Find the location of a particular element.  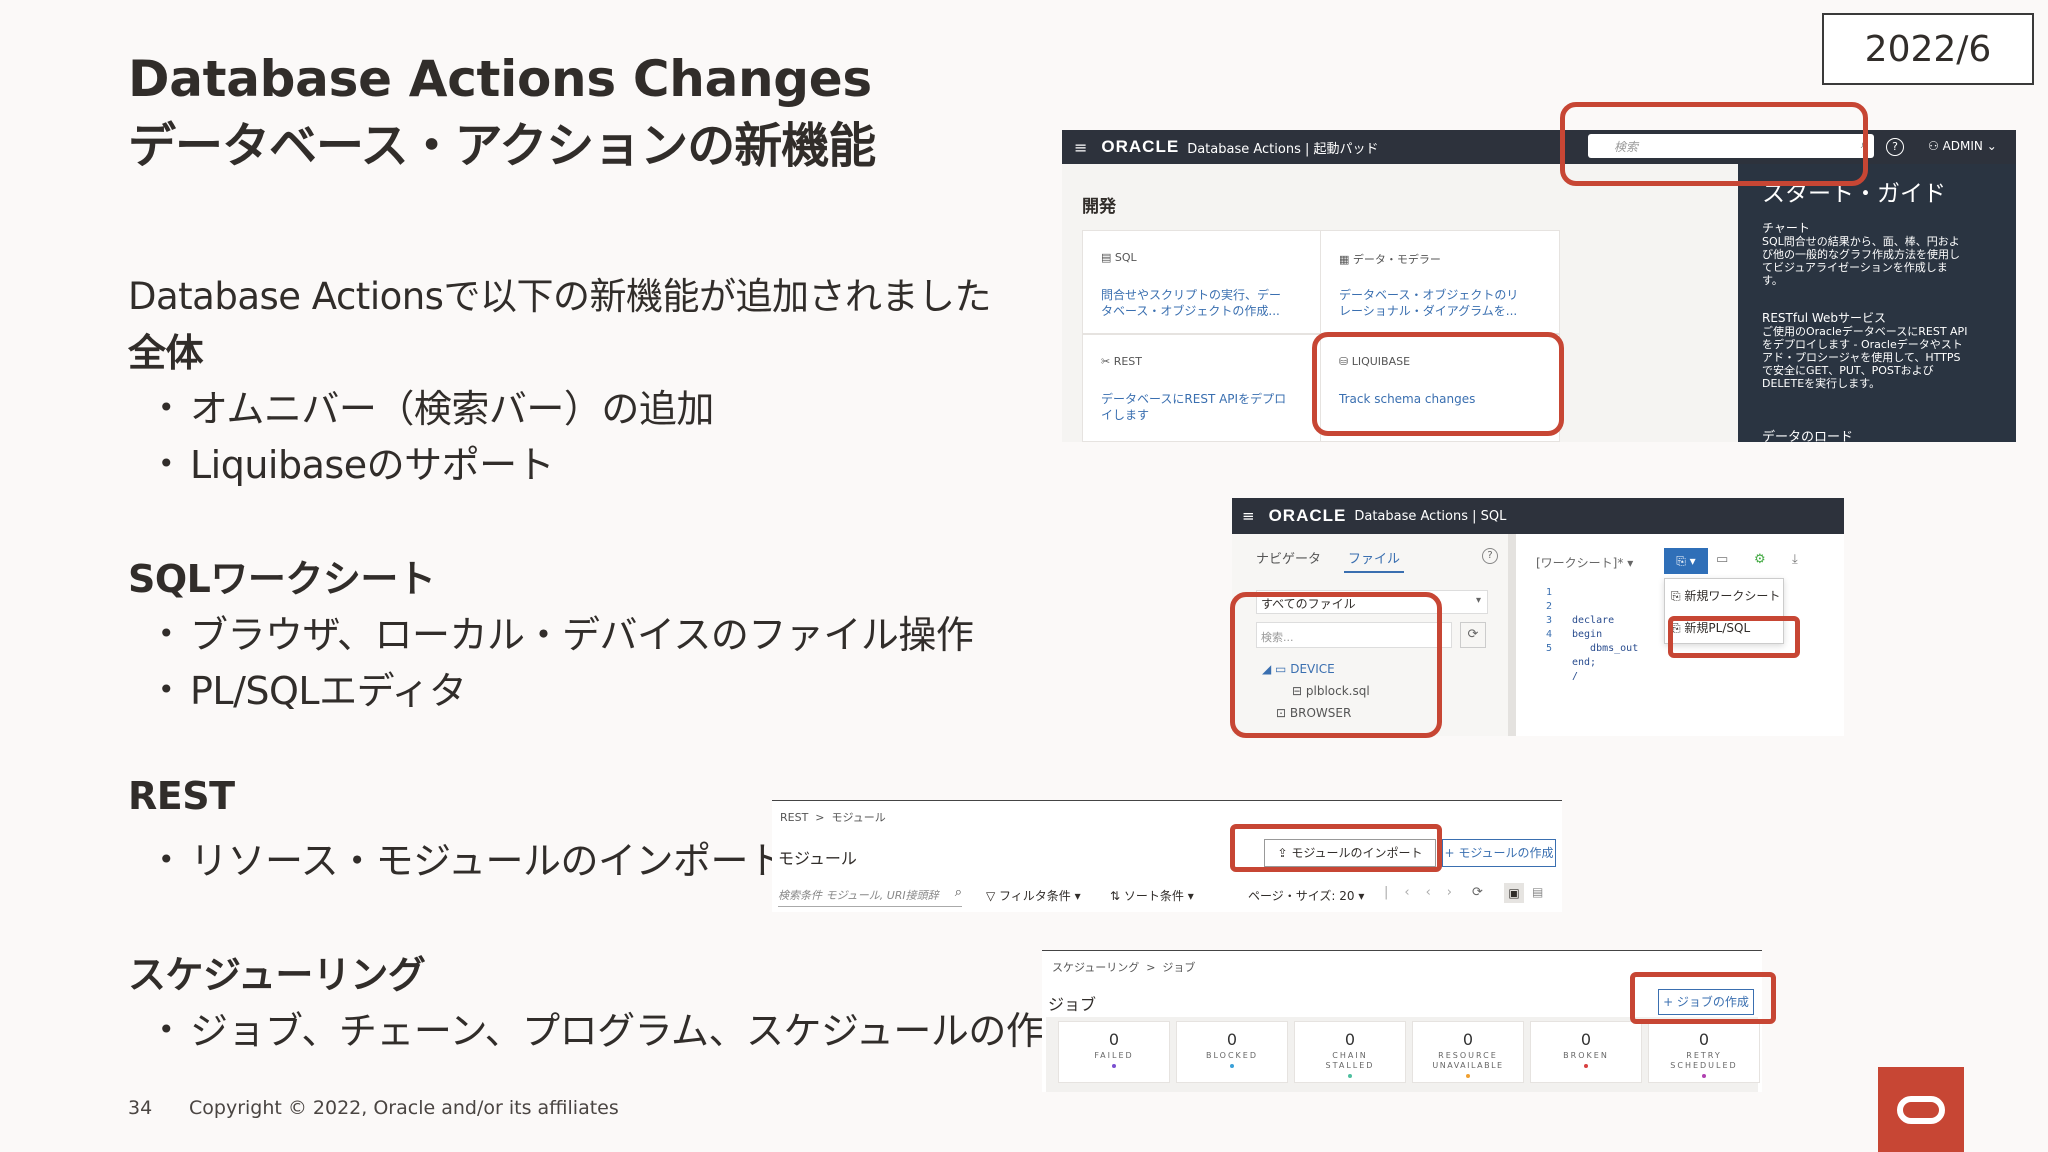

stat-blocked-label: BLOCKED is located at coordinates (1231, 1055).